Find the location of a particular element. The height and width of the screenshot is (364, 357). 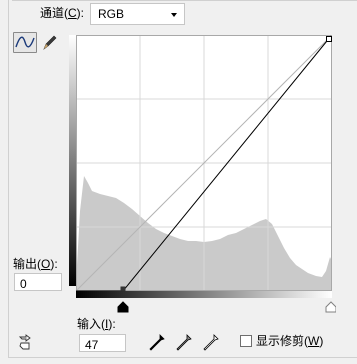

eyedropper-black-icon is located at coordinates (157, 343).